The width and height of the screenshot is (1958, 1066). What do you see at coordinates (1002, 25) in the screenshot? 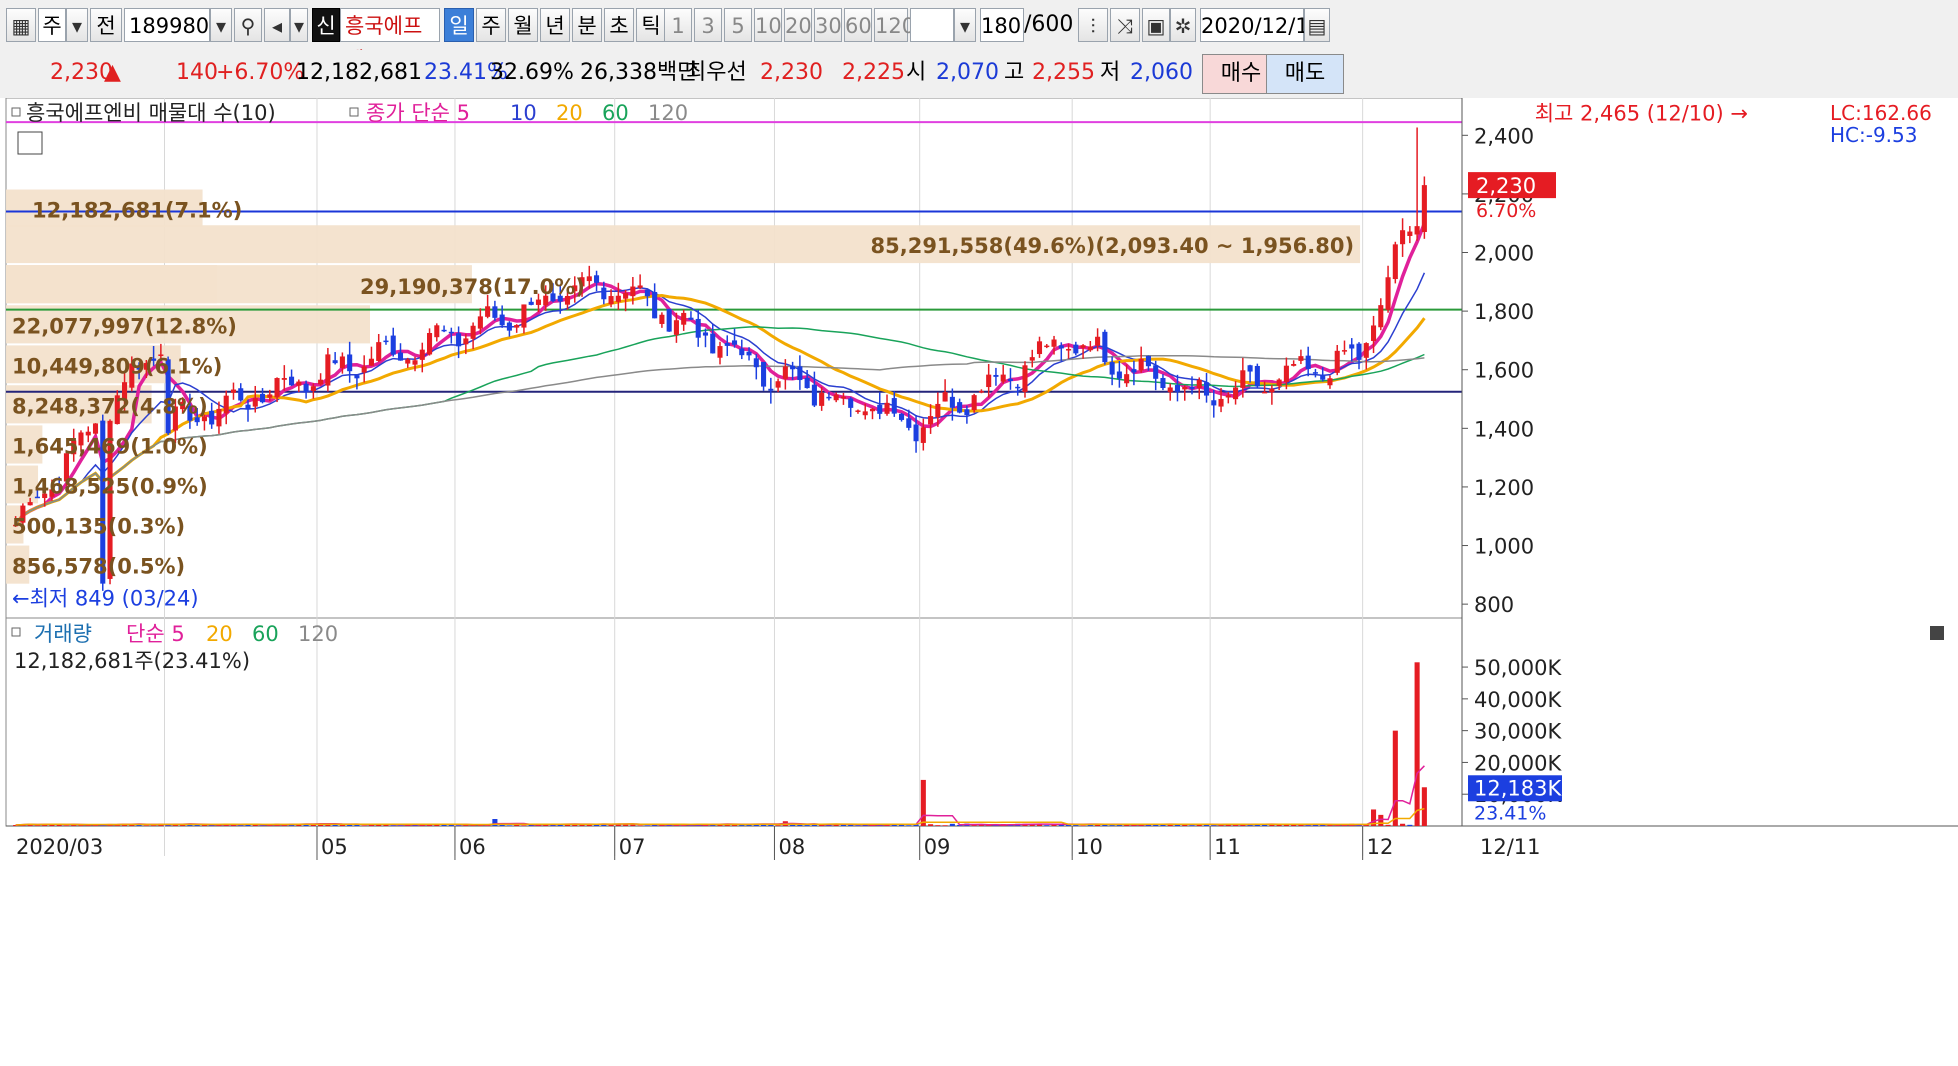
I see `data-count-input: 180` at bounding box center [1002, 25].